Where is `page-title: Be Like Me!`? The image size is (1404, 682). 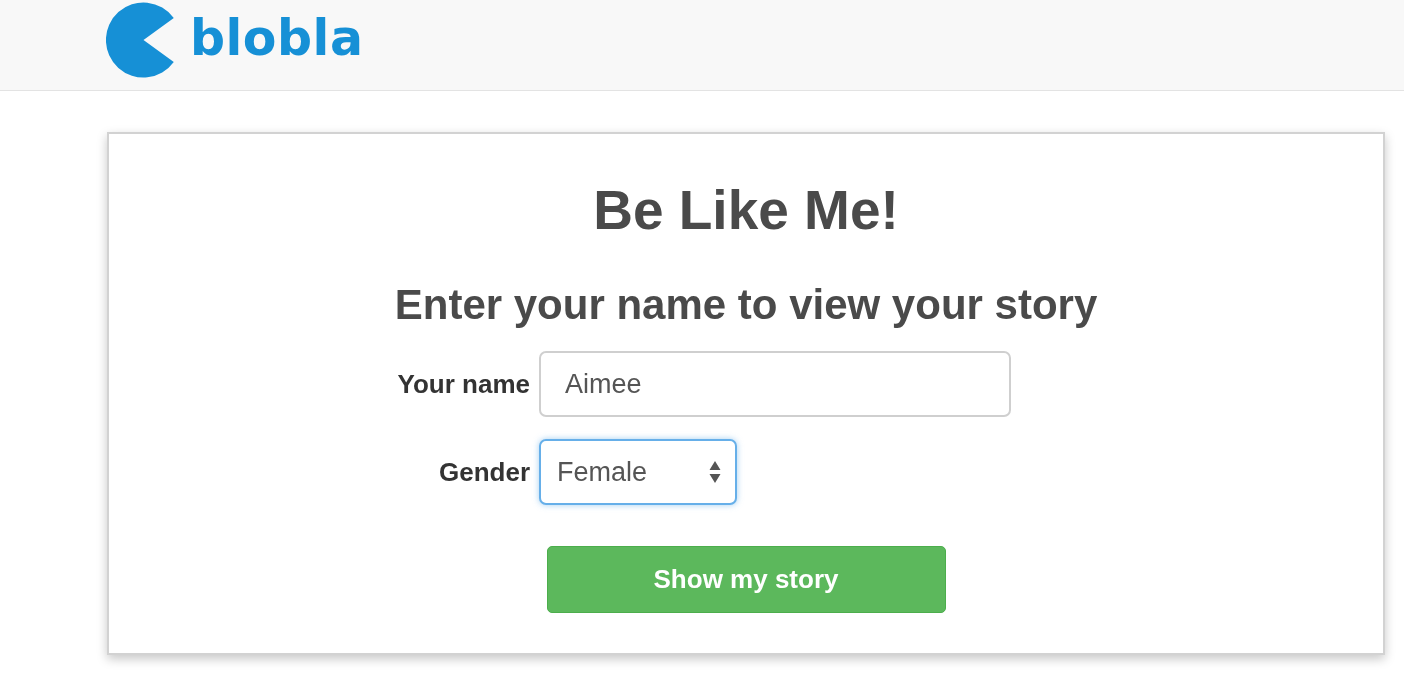 page-title: Be Like Me! is located at coordinates (746, 210).